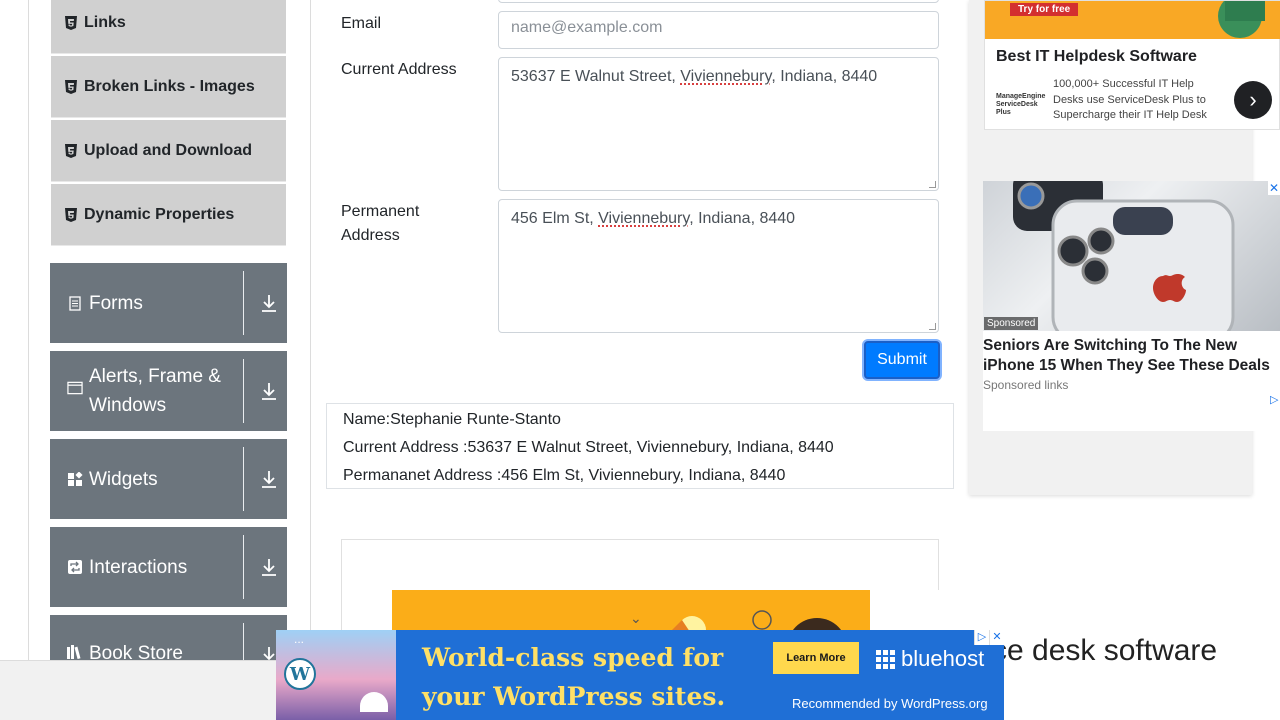 The image size is (1280, 720). What do you see at coordinates (28, 330) in the screenshot?
I see `sidebar-left-border` at bounding box center [28, 330].